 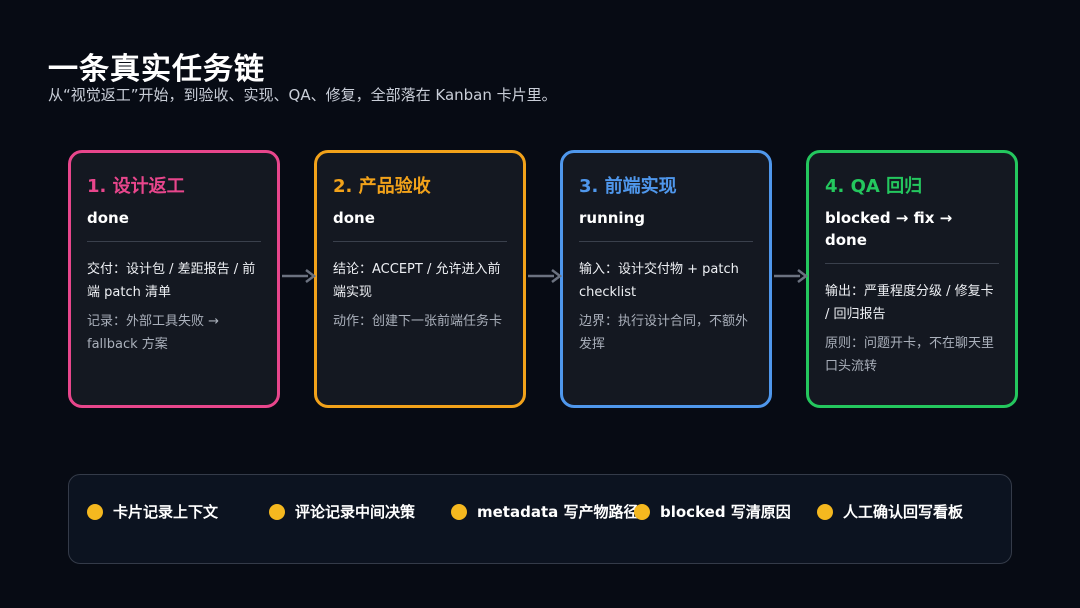 I want to click on legend-item: 评论记录中间决策, so click(x=342, y=511).